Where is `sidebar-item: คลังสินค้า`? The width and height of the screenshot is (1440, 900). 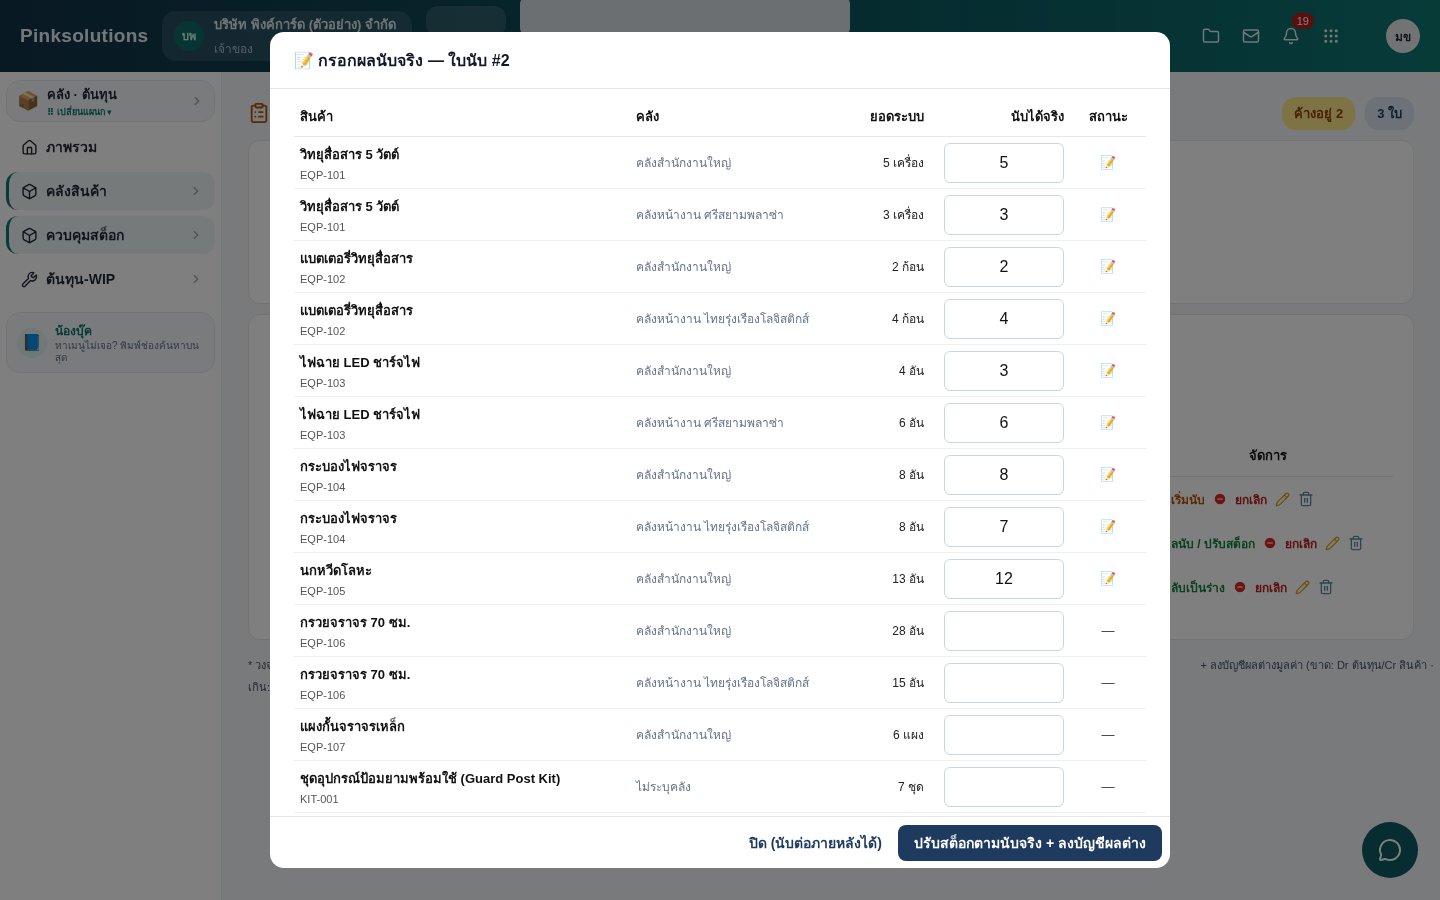 sidebar-item: คลังสินค้า is located at coordinates (110, 191).